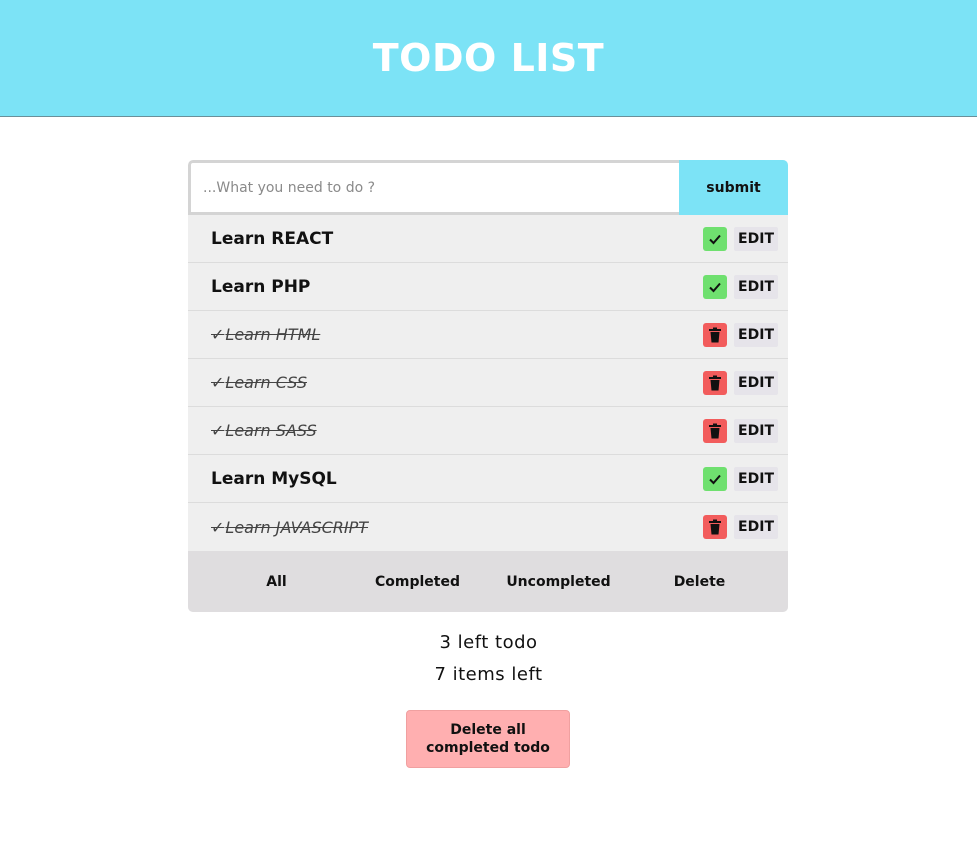 The image size is (977, 846). I want to click on page-title: TODO LIST, so click(488, 58).